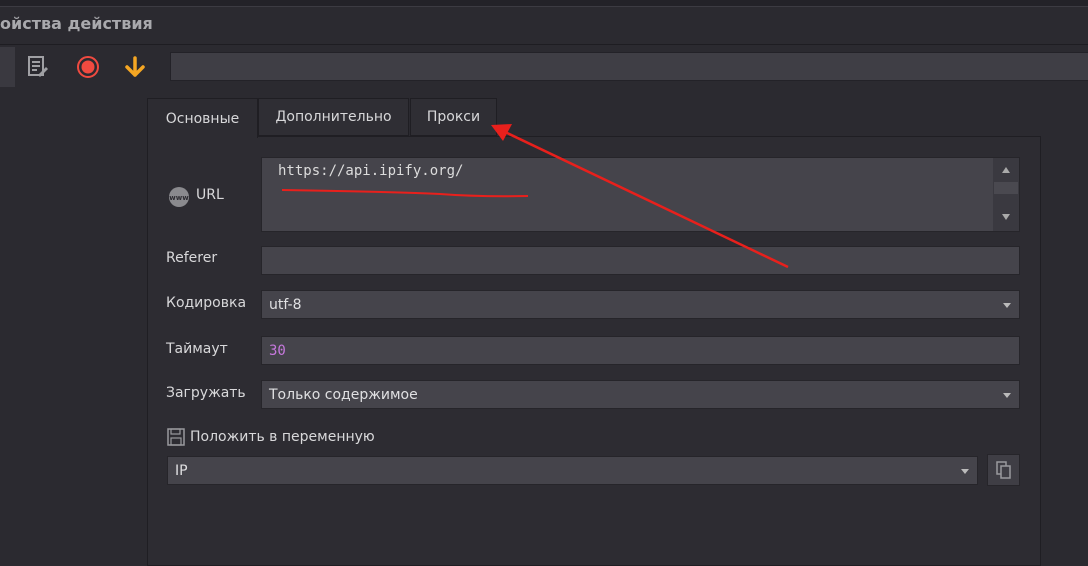 This screenshot has width=1088, height=566. What do you see at coordinates (285, 304) in the screenshot?
I see `encoding-value: utf-8` at bounding box center [285, 304].